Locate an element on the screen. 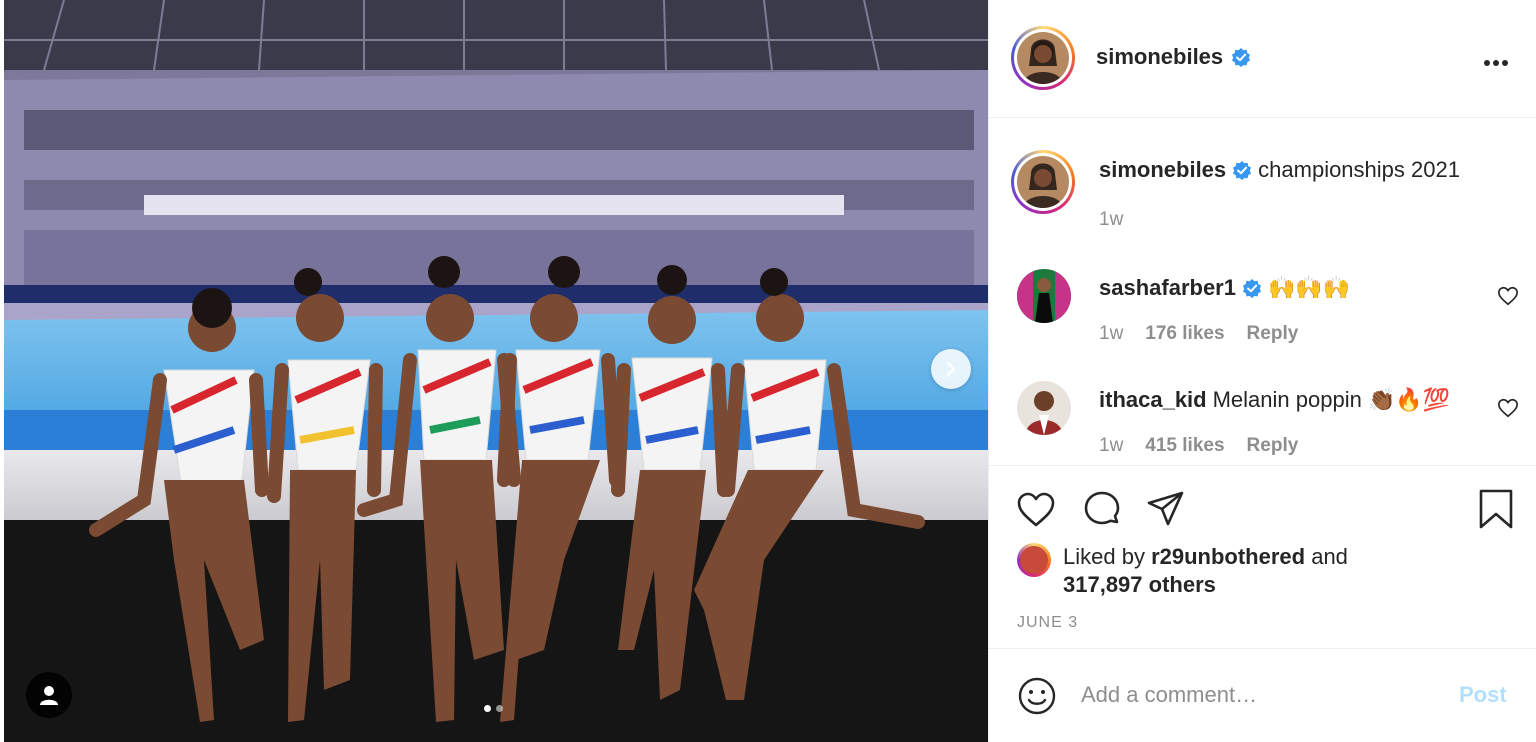 The width and height of the screenshot is (1536, 742). caption-author-avatar is located at coordinates (1043, 182).